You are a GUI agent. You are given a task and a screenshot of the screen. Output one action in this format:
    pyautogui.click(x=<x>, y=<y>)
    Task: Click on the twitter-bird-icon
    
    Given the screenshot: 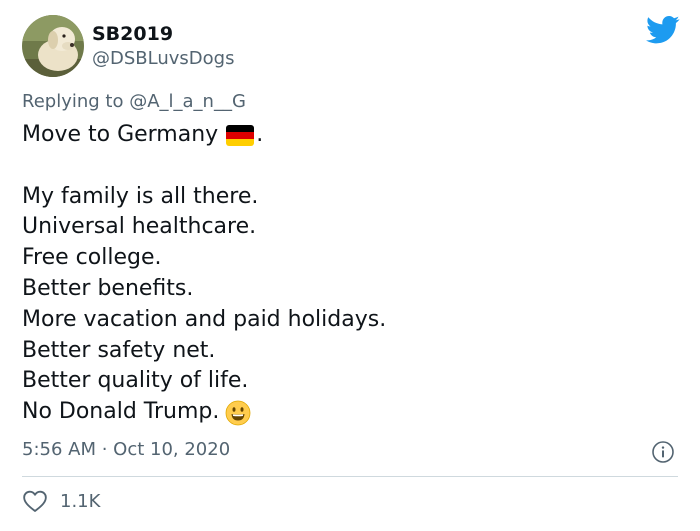 What is the action you would take?
    pyautogui.click(x=663, y=30)
    